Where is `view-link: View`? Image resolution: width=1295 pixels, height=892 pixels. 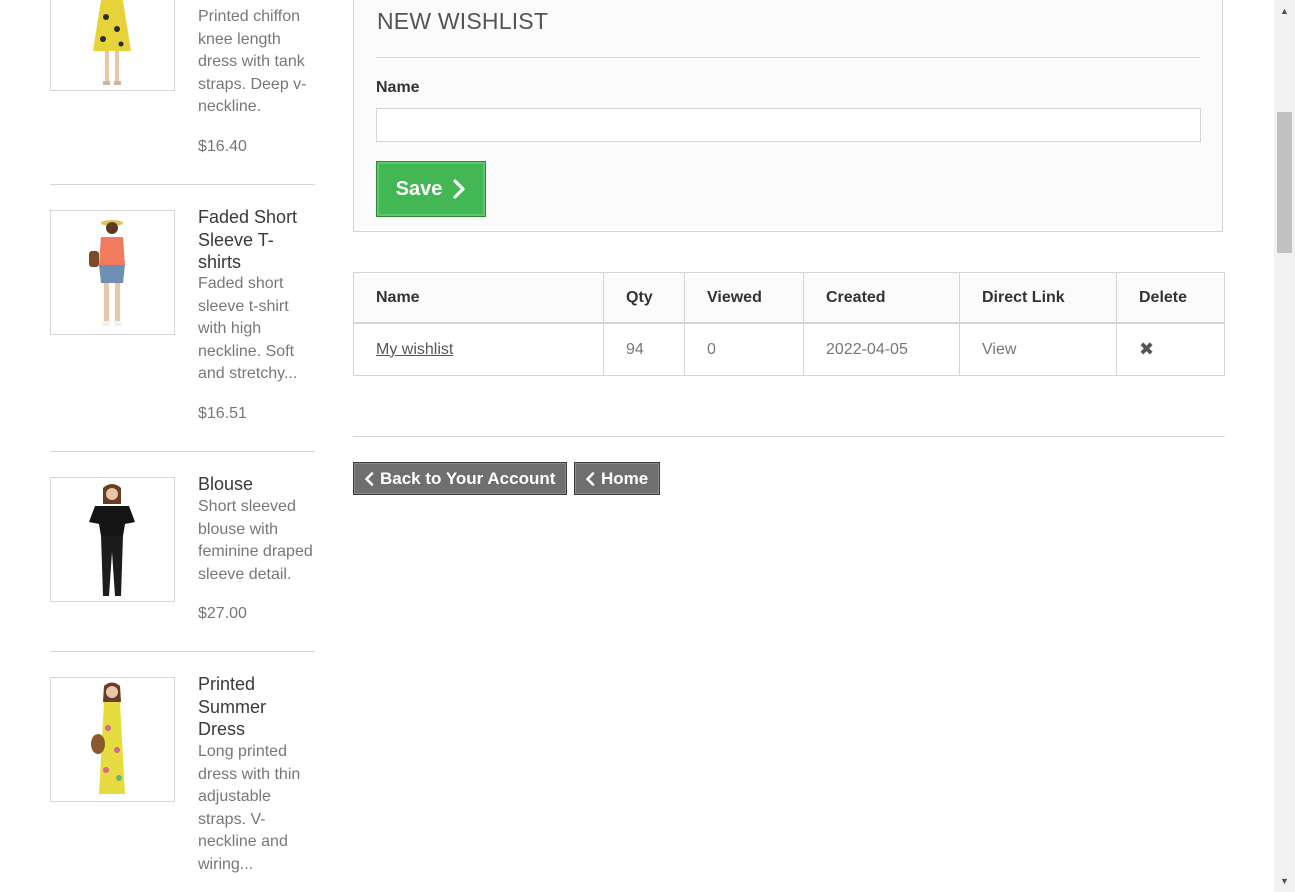 view-link: View is located at coordinates (999, 349).